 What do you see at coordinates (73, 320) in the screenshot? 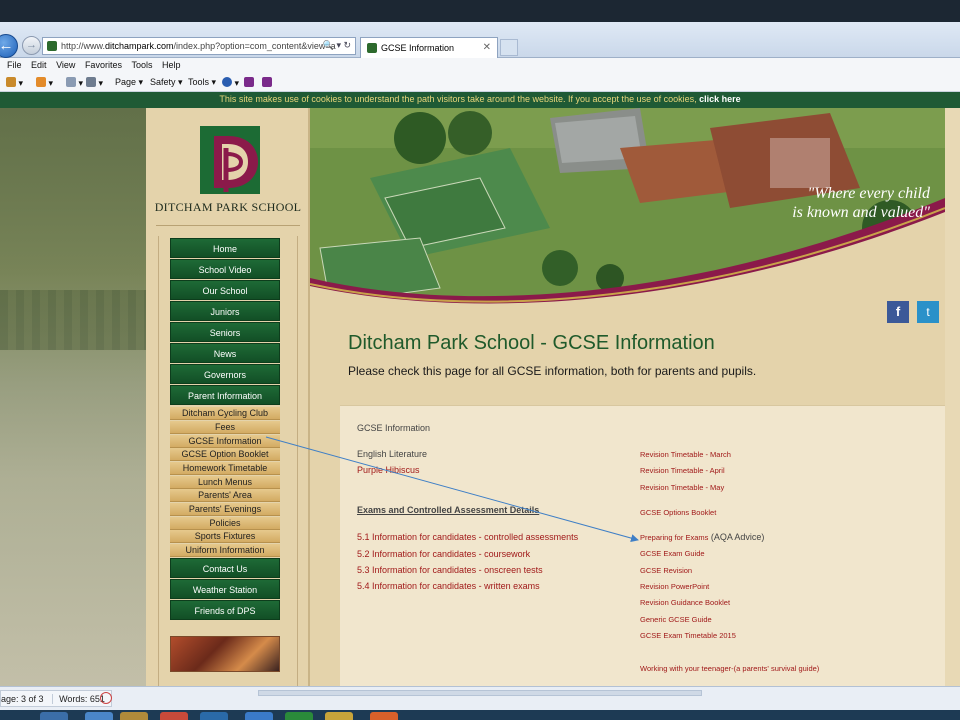
I see `background-trees` at bounding box center [73, 320].